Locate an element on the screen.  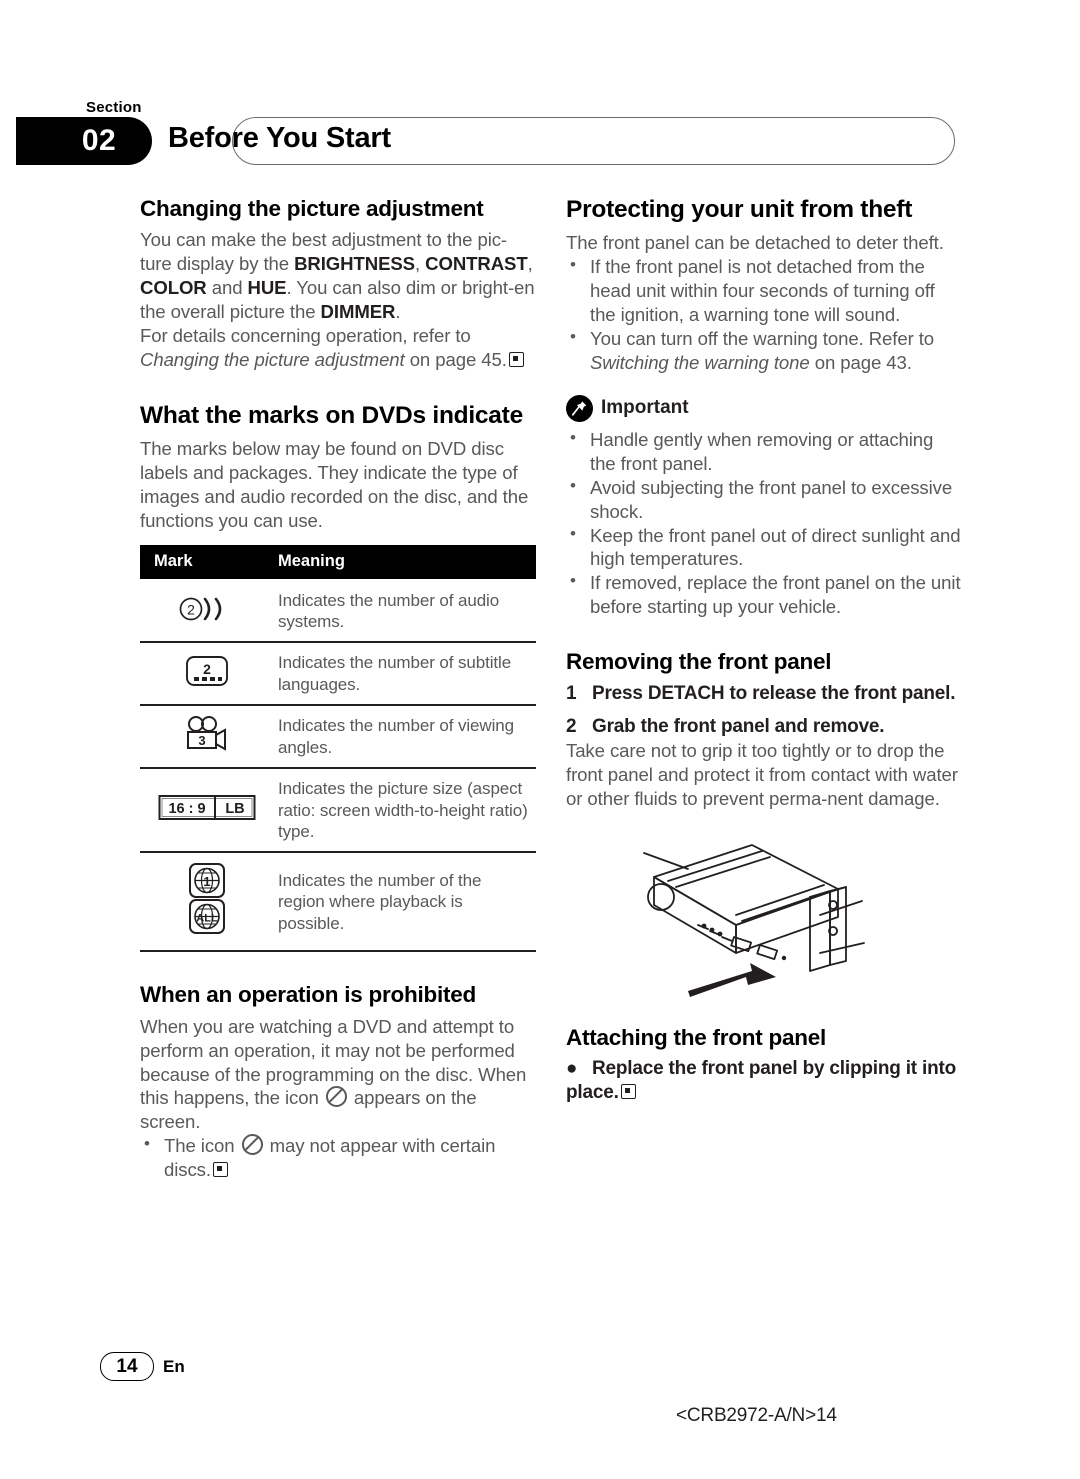
svg-text: 1 is located at coordinates (206, 881).